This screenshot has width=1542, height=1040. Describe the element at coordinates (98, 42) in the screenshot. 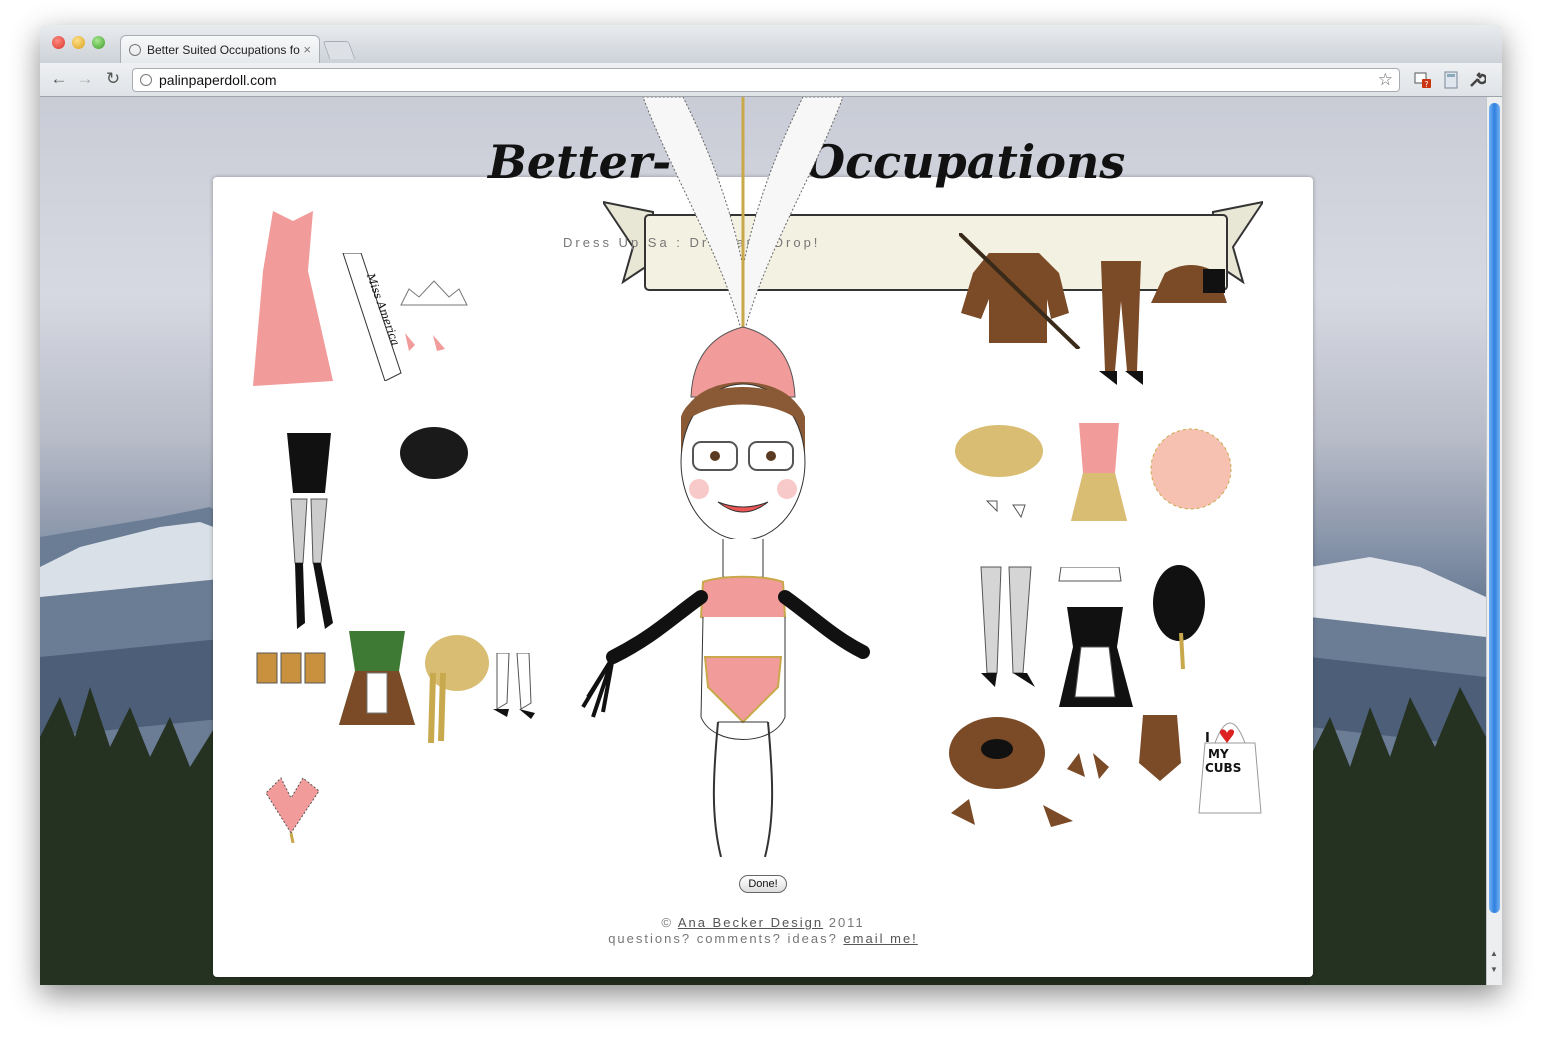

I see `zoom-window-button` at that location.